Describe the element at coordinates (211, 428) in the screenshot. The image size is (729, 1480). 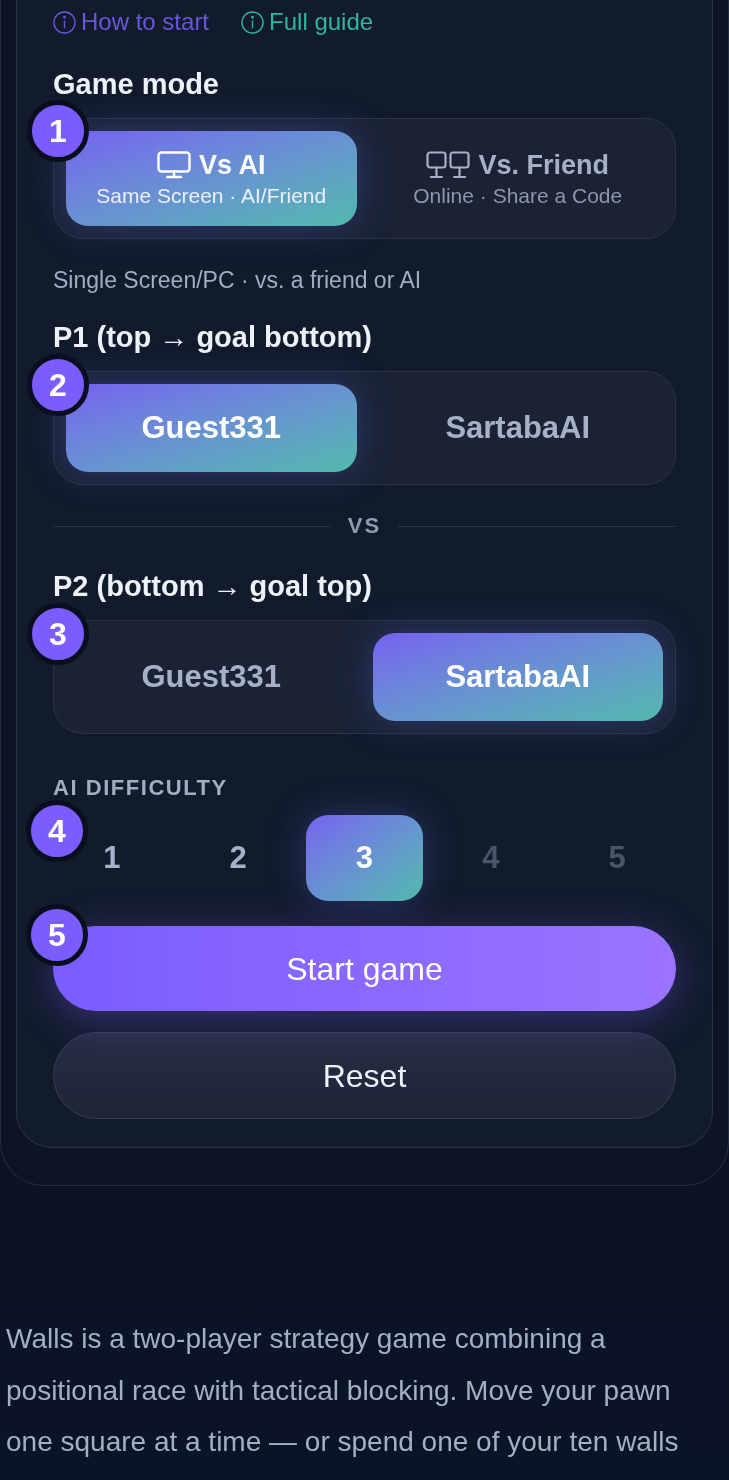
I see `player-option: Guest331` at that location.